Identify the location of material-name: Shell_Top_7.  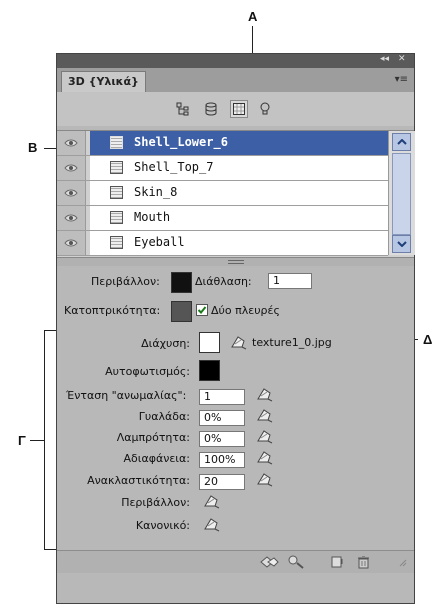
(174, 167).